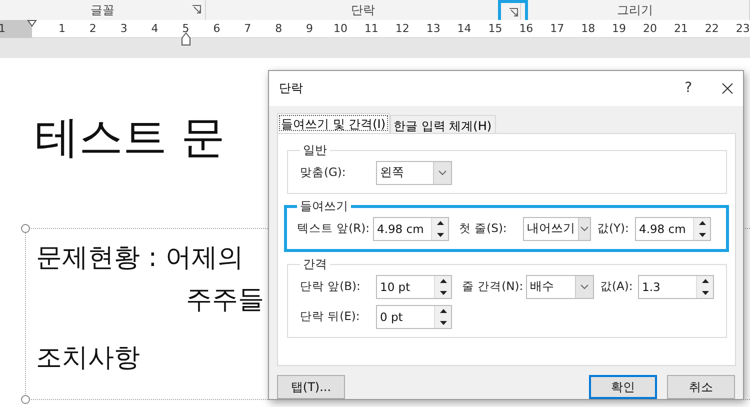 This screenshot has height=407, width=750. I want to click on dialog-button: 취소, so click(701, 387).